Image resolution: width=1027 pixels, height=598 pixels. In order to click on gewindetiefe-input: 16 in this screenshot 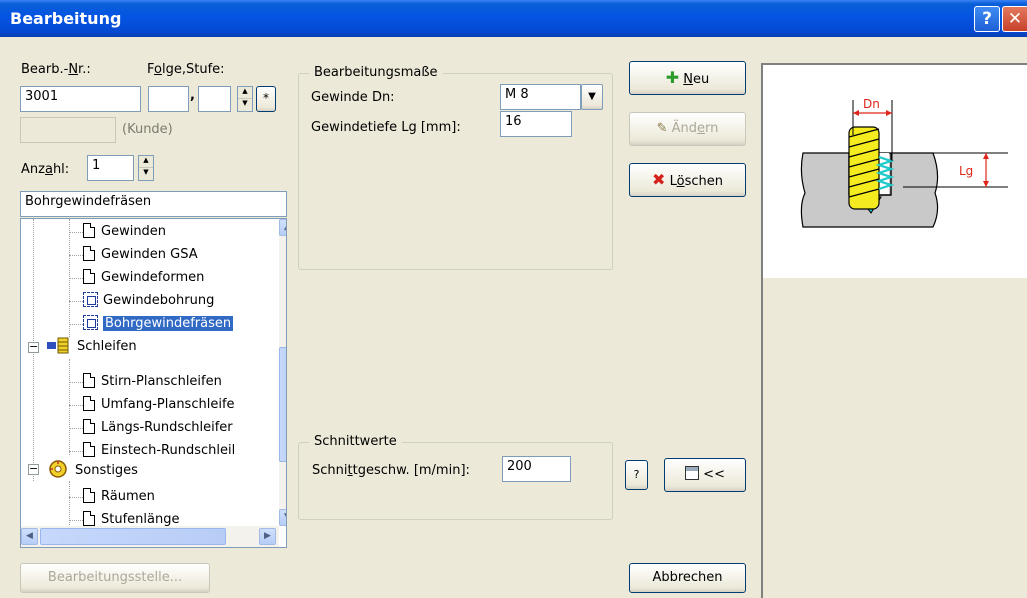, I will do `click(536, 124)`.